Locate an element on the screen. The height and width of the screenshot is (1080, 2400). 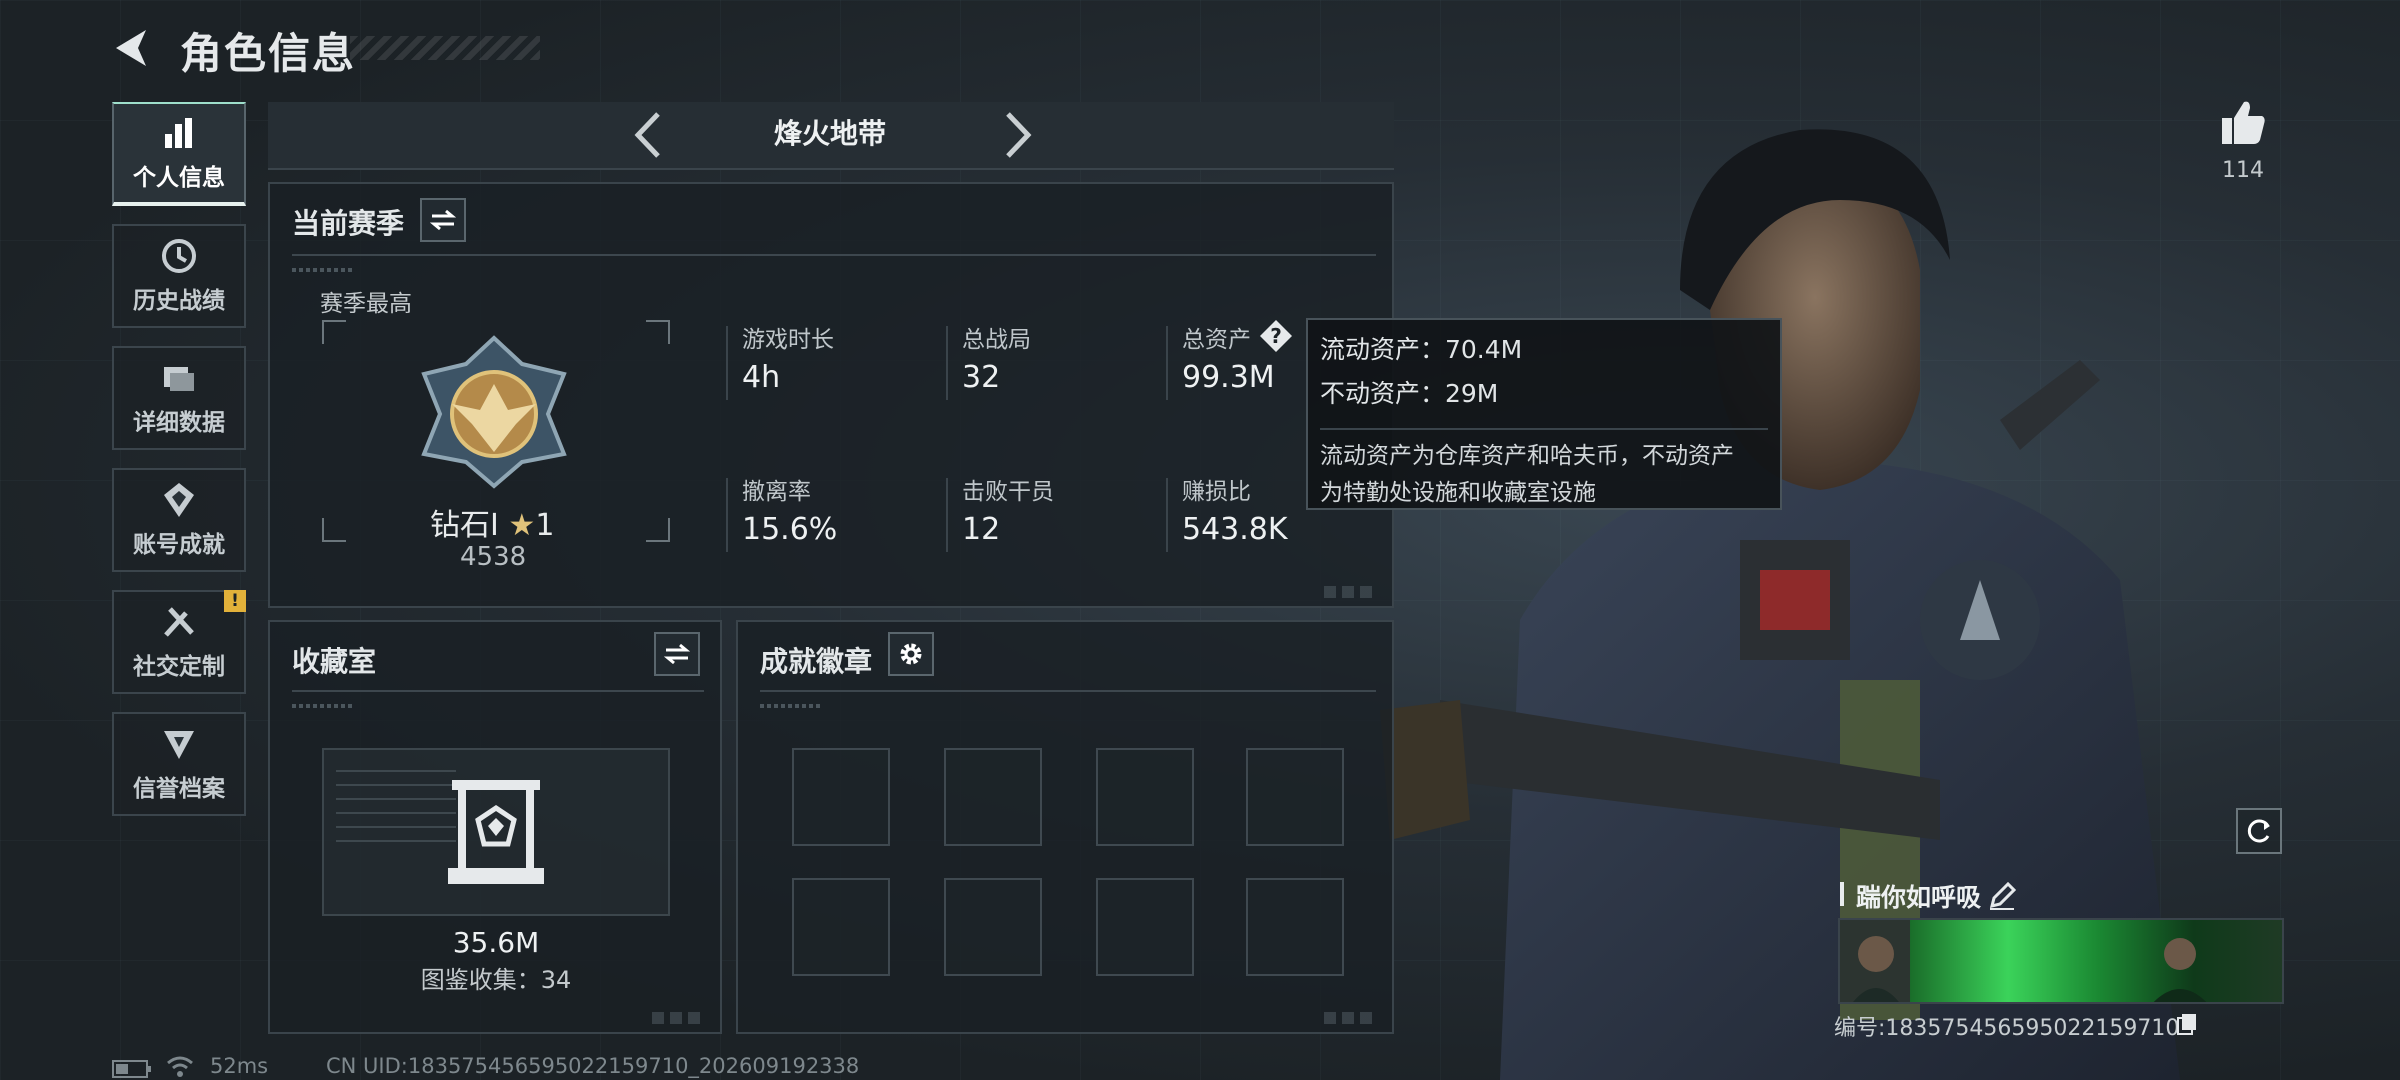
nav-item-history: 历史战绩 is located at coordinates (179, 276).